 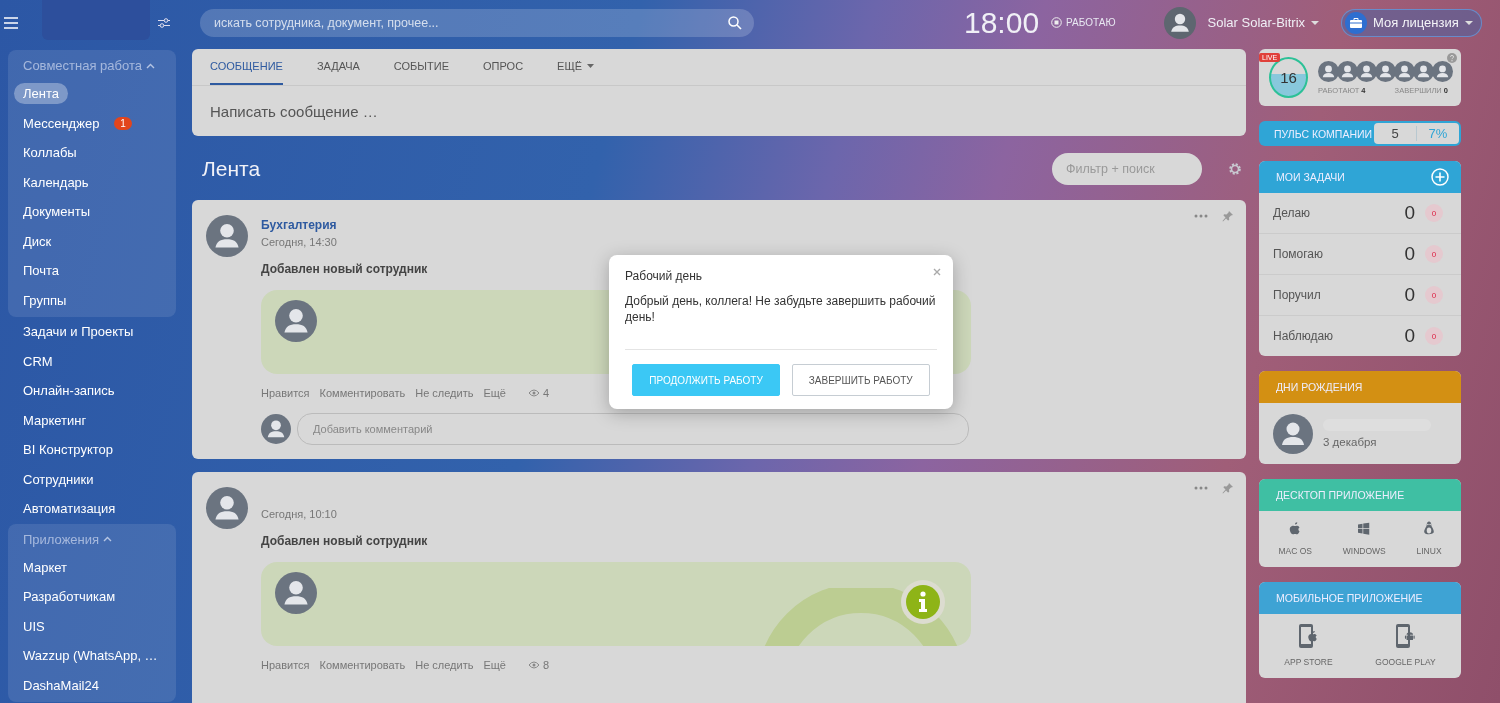 What do you see at coordinates (78, 332) in the screenshot?
I see `sidebar-item: Задачи и Проекты` at bounding box center [78, 332].